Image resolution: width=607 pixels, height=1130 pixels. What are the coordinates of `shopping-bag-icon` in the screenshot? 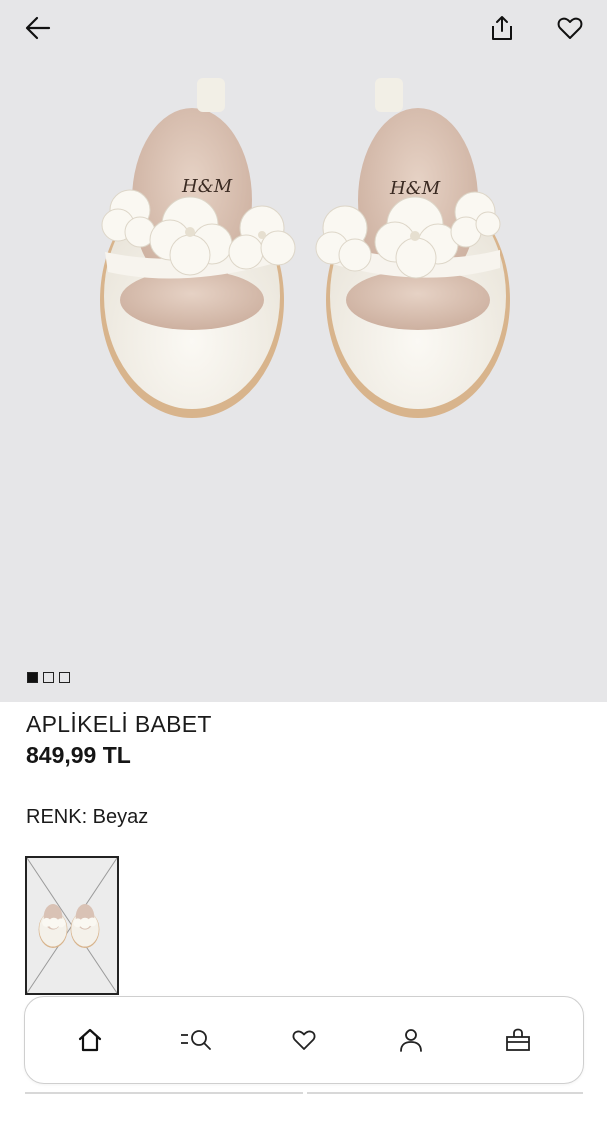 It's located at (517, 1039).